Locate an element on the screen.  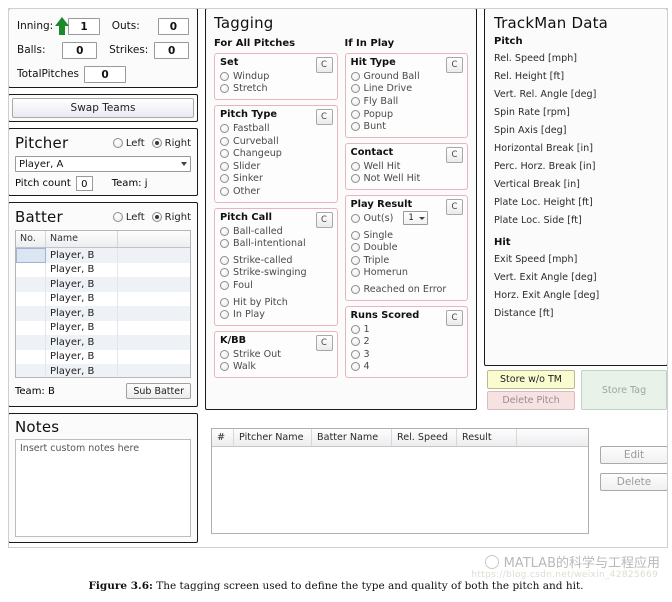
radio-option-walk: Walk is located at coordinates (276, 367).